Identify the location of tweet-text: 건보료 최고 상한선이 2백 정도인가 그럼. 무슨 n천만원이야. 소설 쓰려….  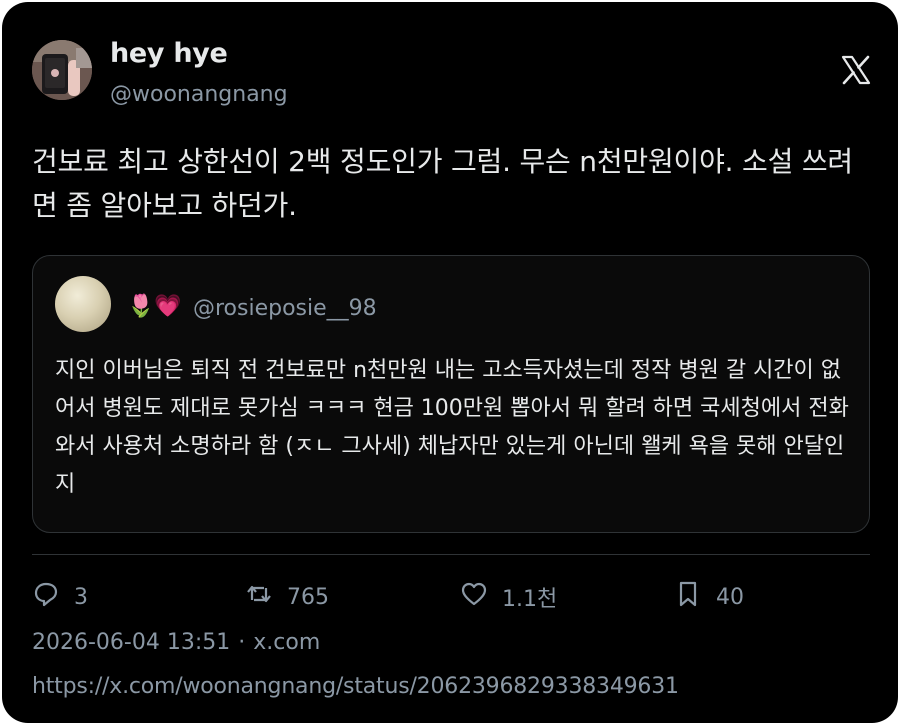
(442, 183).